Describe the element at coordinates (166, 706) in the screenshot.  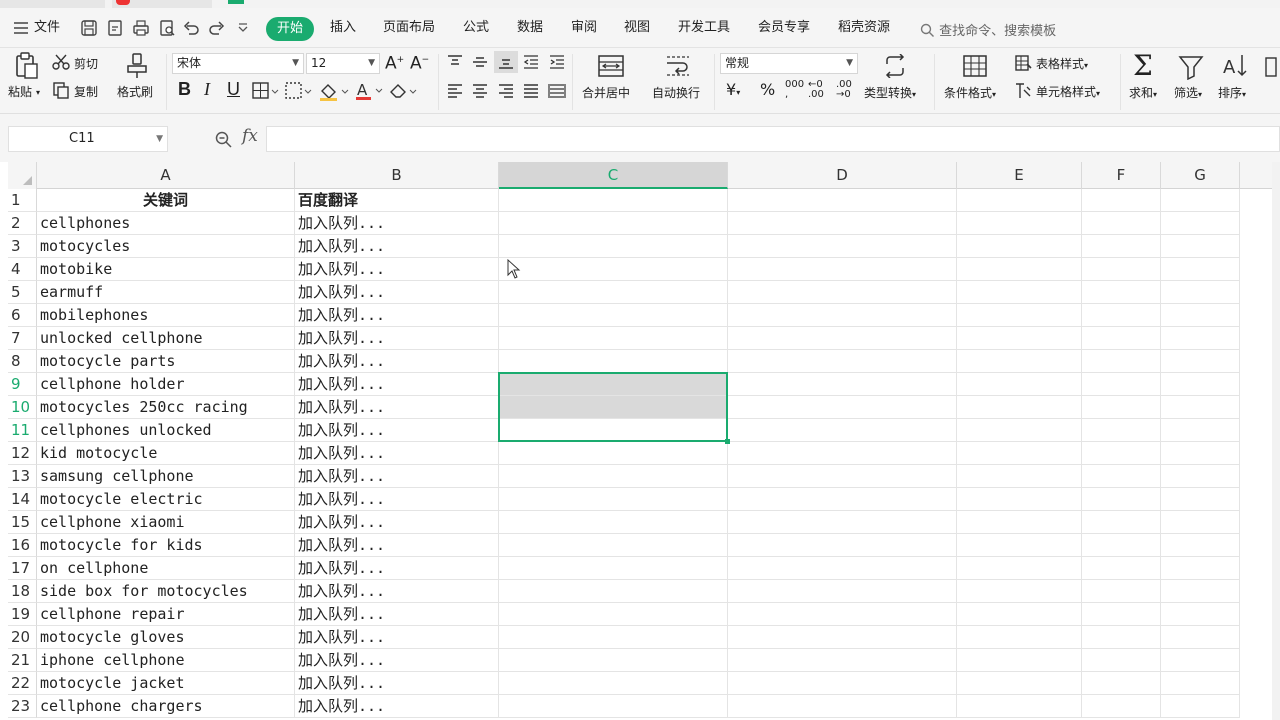
I see `cell-a23: cellphone chargers` at that location.